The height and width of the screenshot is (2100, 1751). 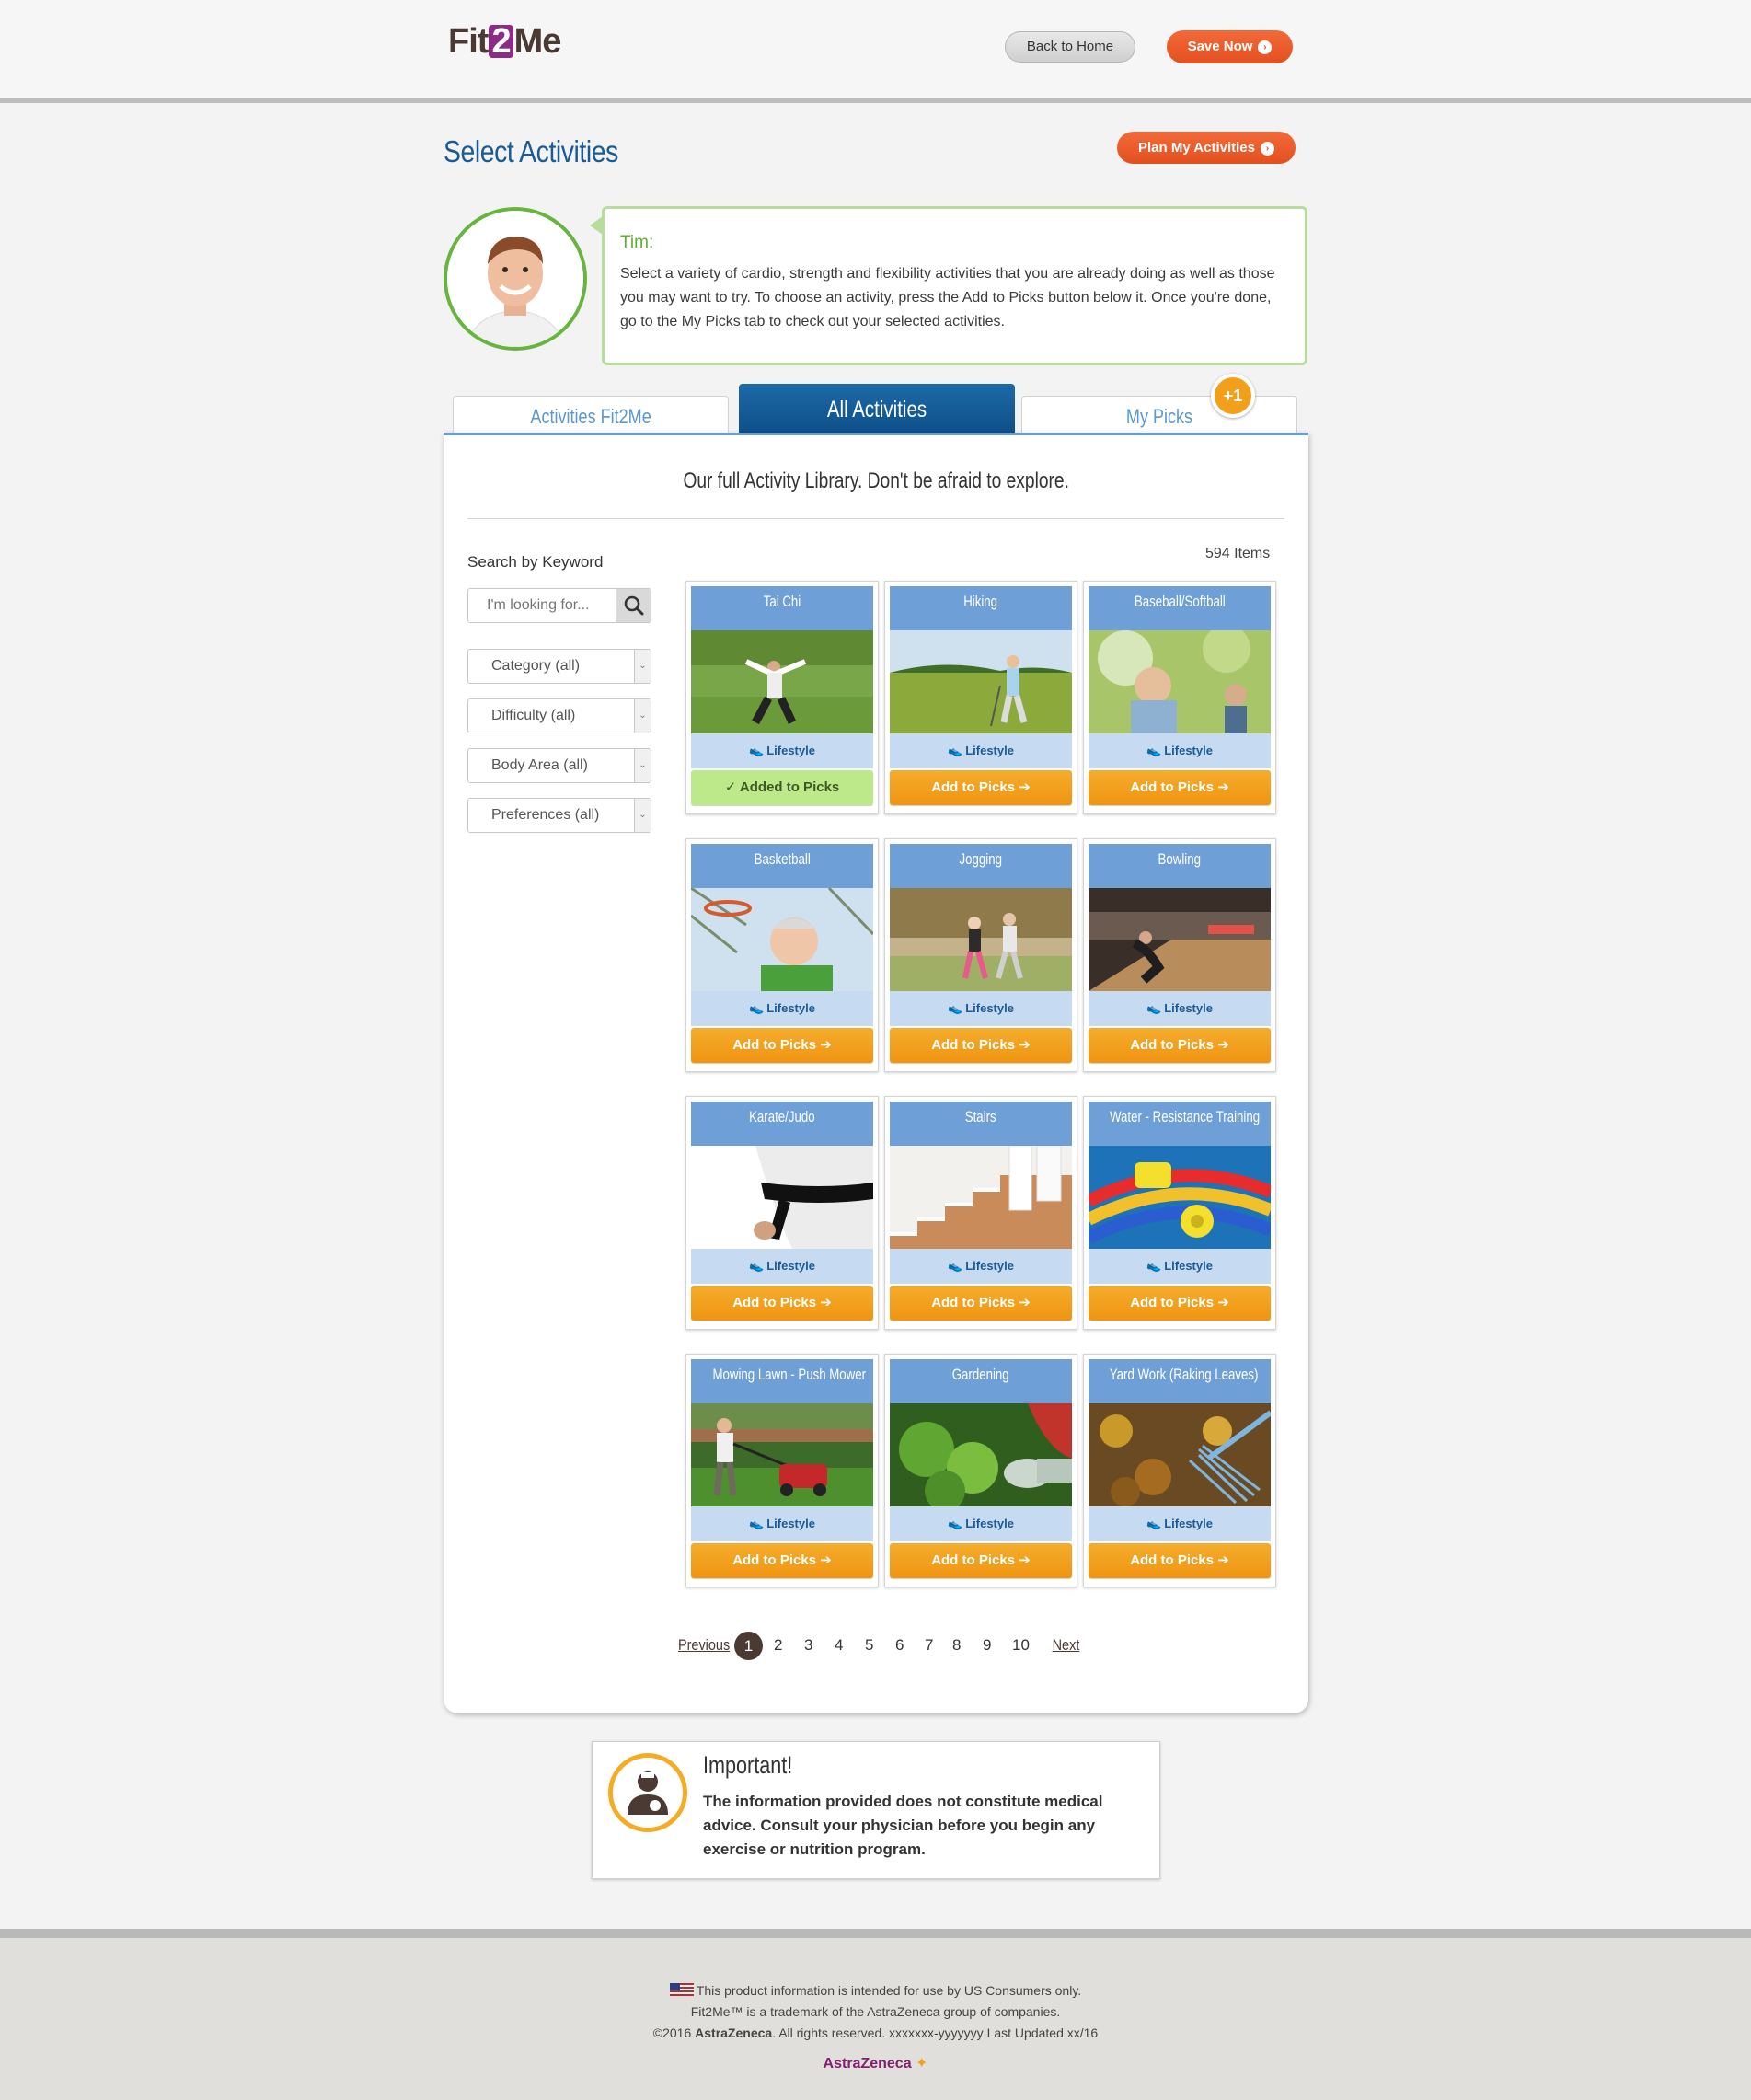 I want to click on activity-photo-bowling, so click(x=1180, y=939).